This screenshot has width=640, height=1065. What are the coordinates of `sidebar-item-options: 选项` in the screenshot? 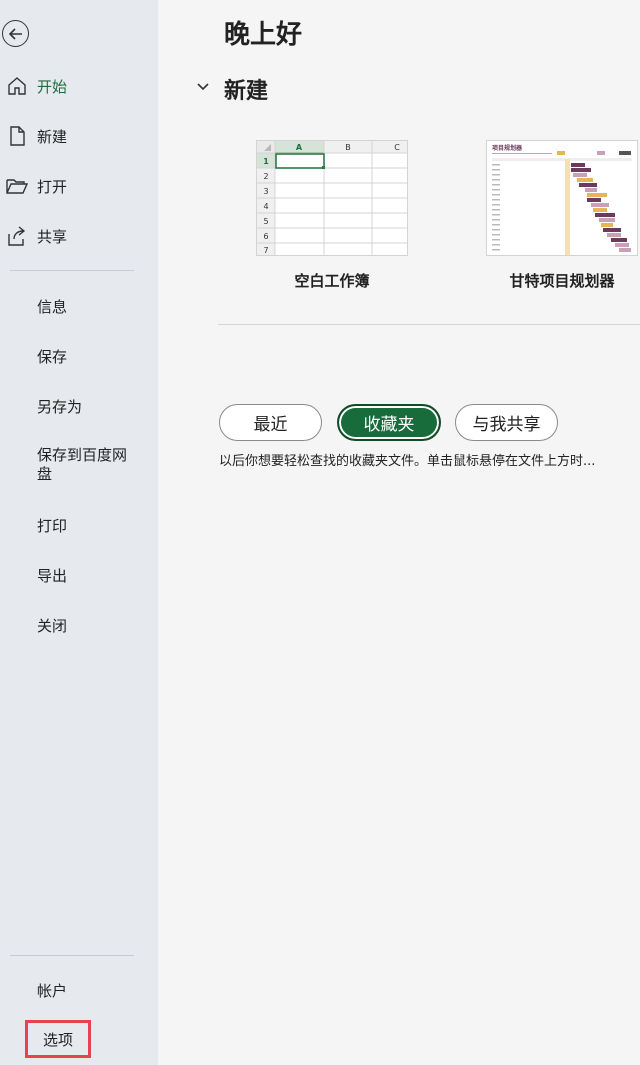 It's located at (58, 1039).